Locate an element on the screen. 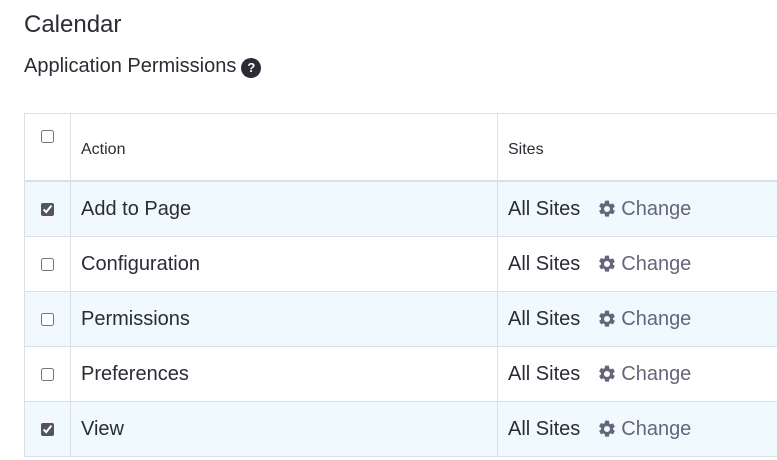  section-title-label: Application Permissions is located at coordinates (130, 66).